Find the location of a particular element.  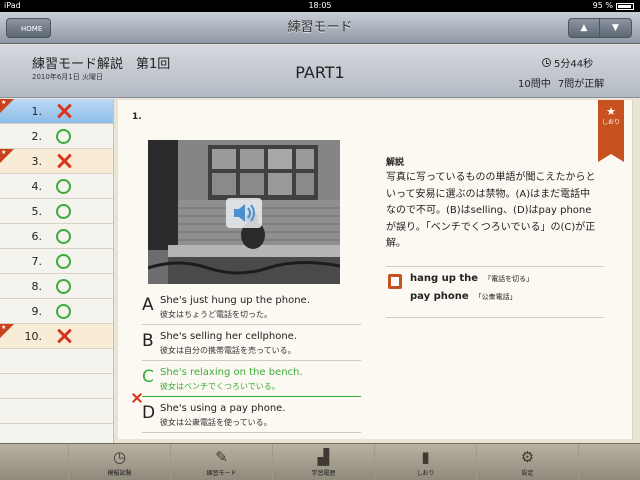

choice-letter: D is located at coordinates (149, 413).